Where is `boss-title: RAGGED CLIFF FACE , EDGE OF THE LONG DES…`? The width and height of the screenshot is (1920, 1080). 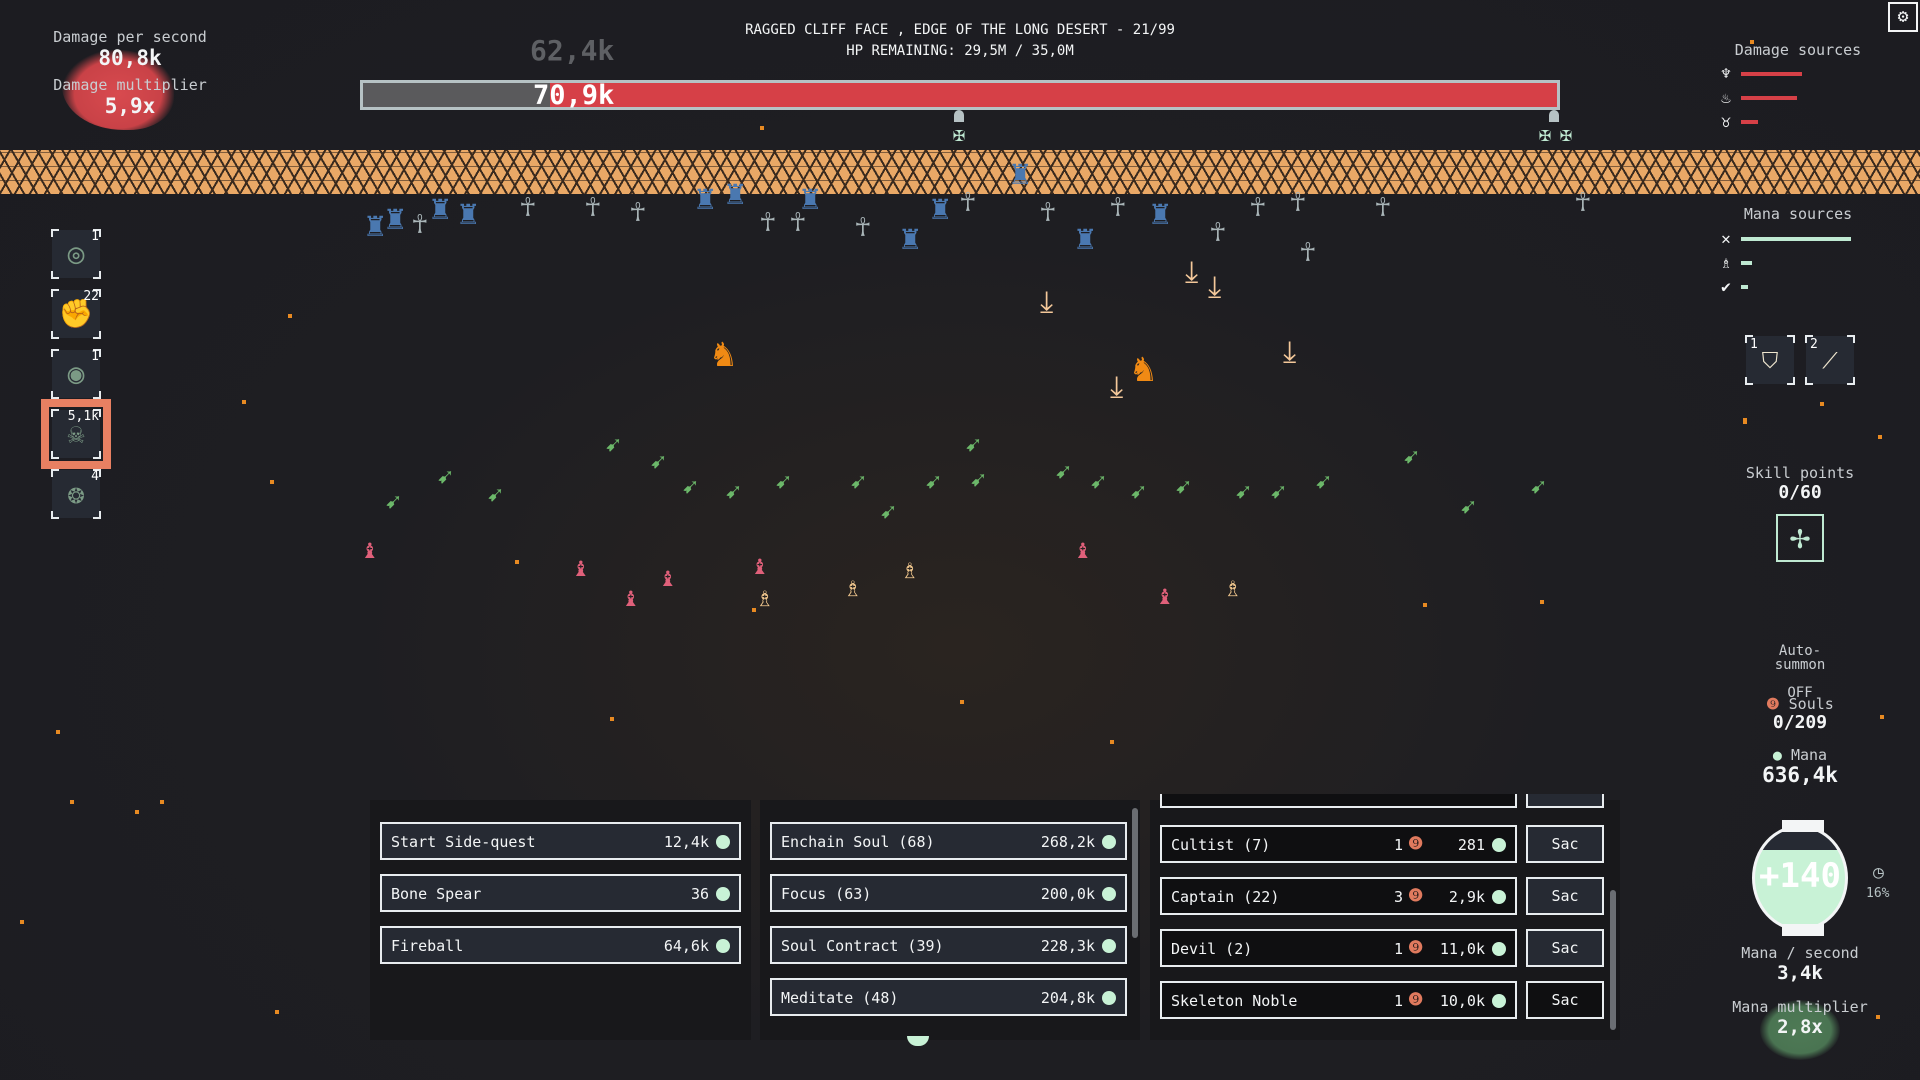
boss-title: RAGGED CLIFF FACE , EDGE OF THE LONG DES… is located at coordinates (960, 30).